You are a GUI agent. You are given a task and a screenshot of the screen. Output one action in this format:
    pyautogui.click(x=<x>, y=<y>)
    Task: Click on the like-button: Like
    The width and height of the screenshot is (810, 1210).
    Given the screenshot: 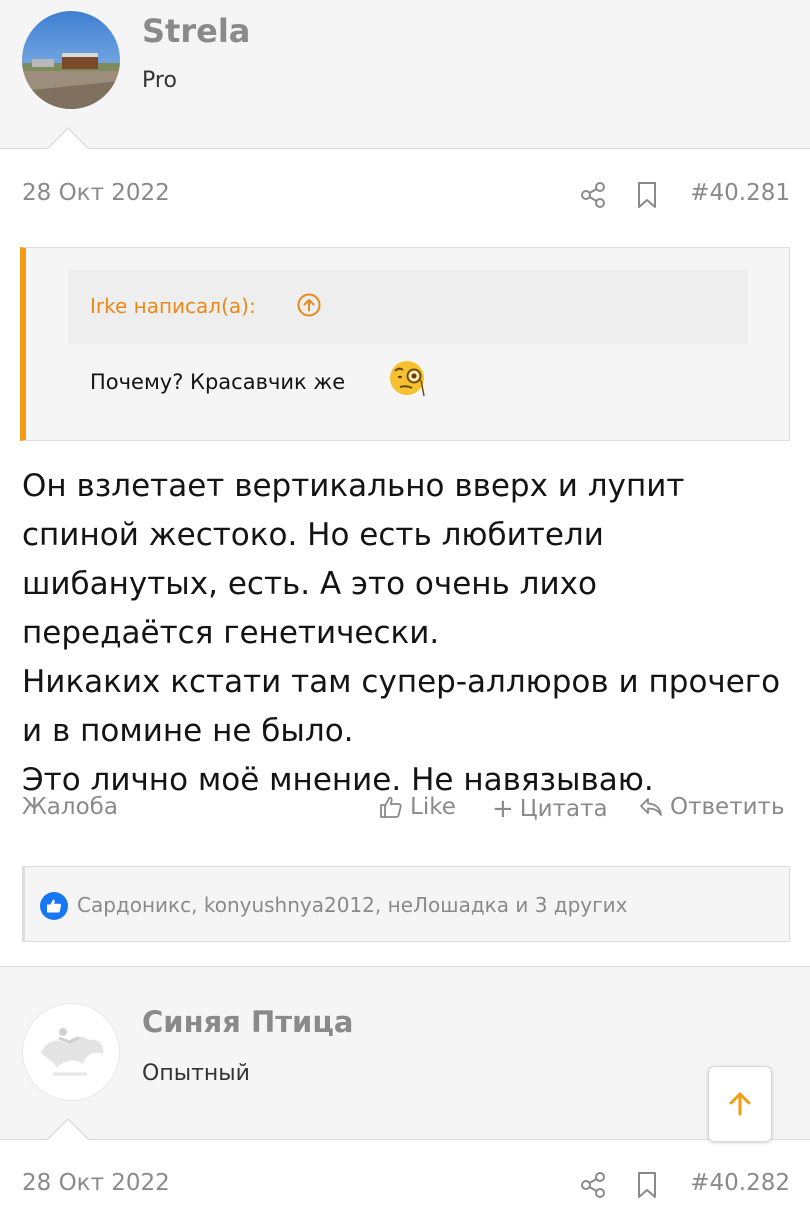 What is the action you would take?
    pyautogui.click(x=417, y=807)
    